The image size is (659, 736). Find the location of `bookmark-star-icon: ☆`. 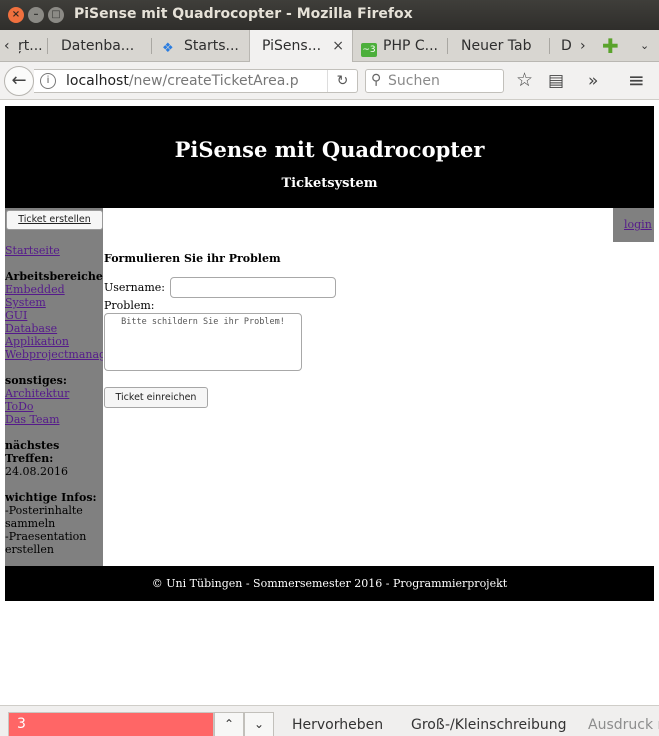

bookmark-star-icon: ☆ is located at coordinates (524, 80).